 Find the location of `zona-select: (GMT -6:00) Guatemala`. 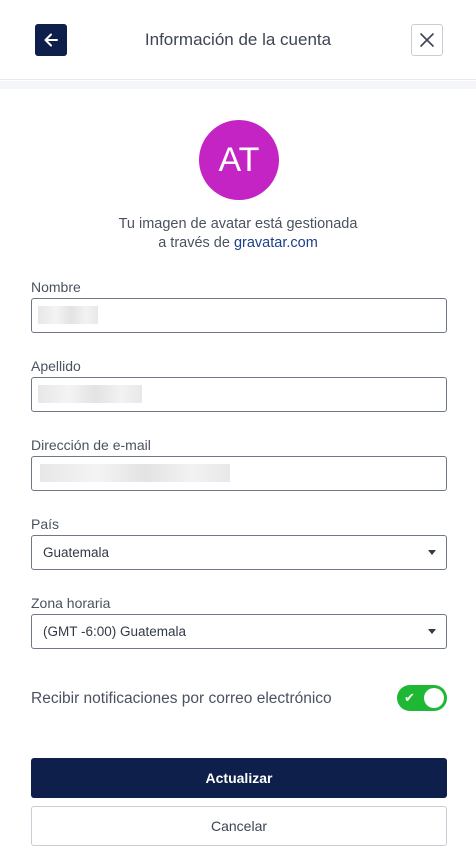

zona-select: (GMT -6:00) Guatemala is located at coordinates (239, 631).